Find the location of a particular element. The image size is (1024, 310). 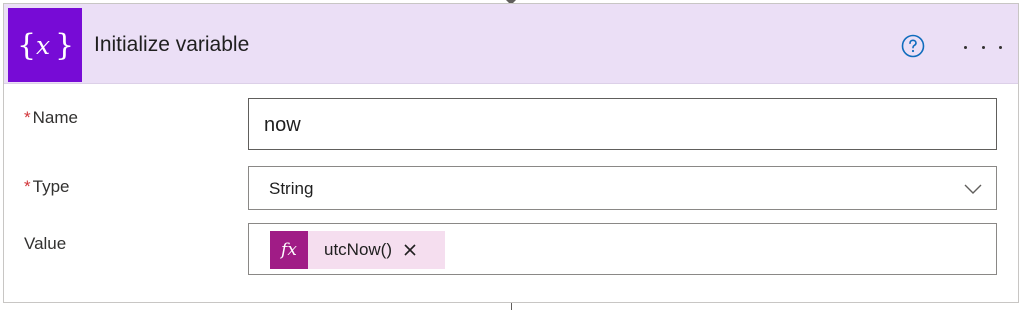

value-label-text: Value is located at coordinates (45, 243).